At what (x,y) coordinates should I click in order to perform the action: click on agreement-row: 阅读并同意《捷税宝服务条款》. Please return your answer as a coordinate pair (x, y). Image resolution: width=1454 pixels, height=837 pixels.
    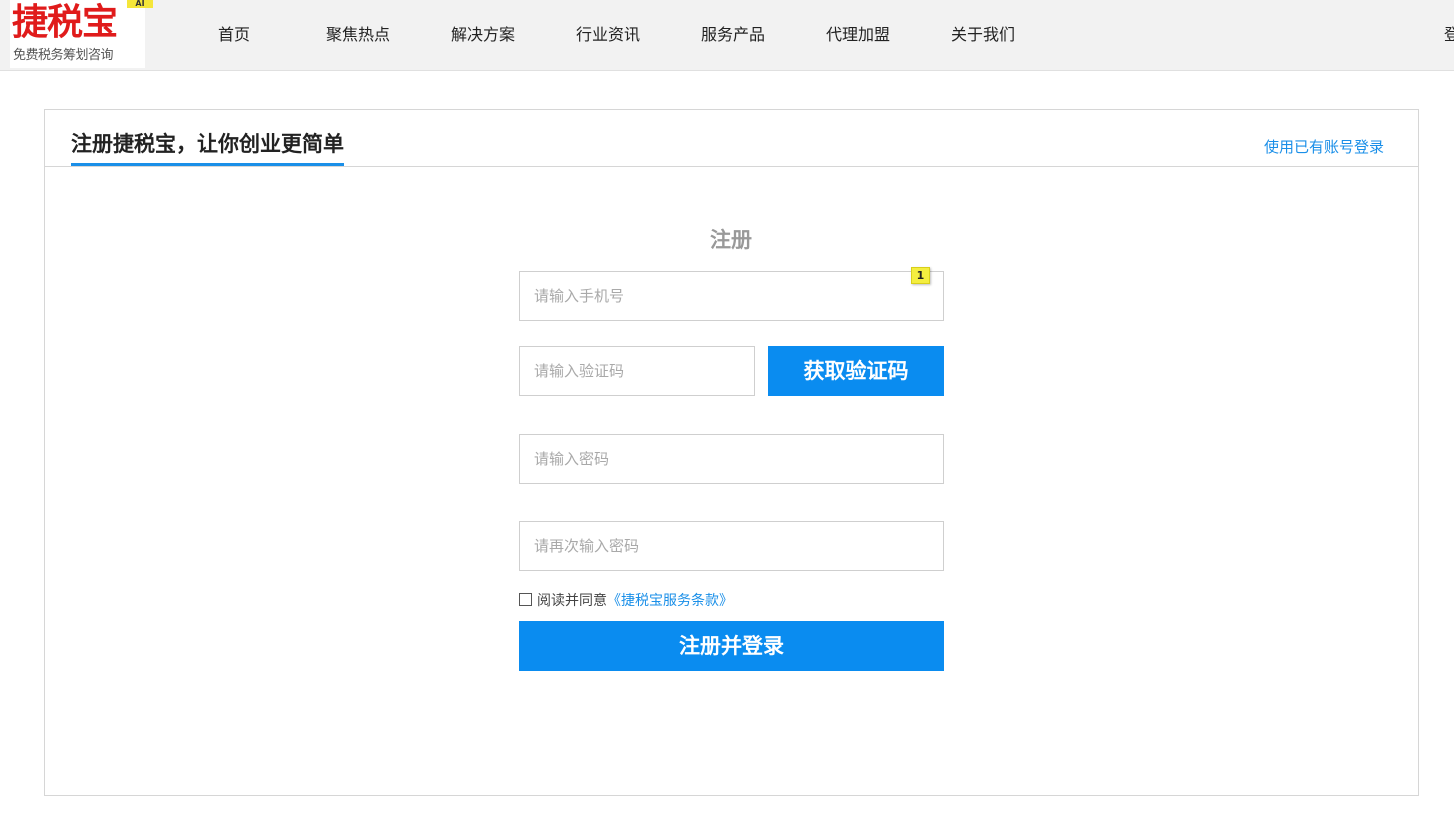
    Looking at the image, I should click on (626, 601).